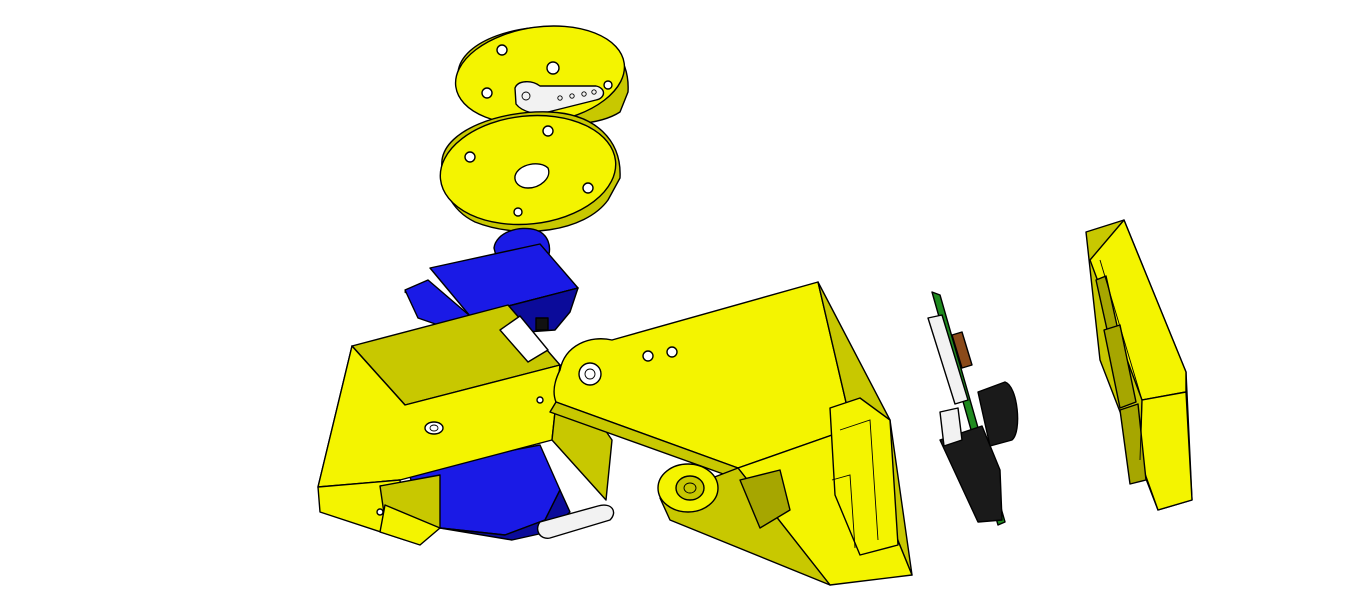 The width and height of the screenshot is (1360, 612). I want to click on bracket-hole, so click(434, 428).